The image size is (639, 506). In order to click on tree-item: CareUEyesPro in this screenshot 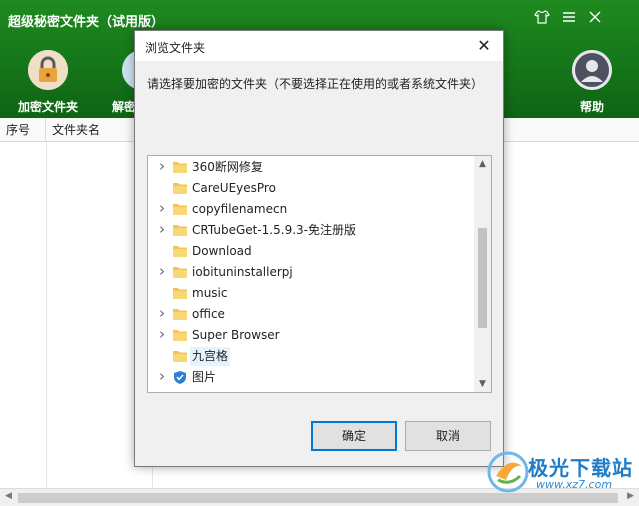, I will do `click(311, 188)`.